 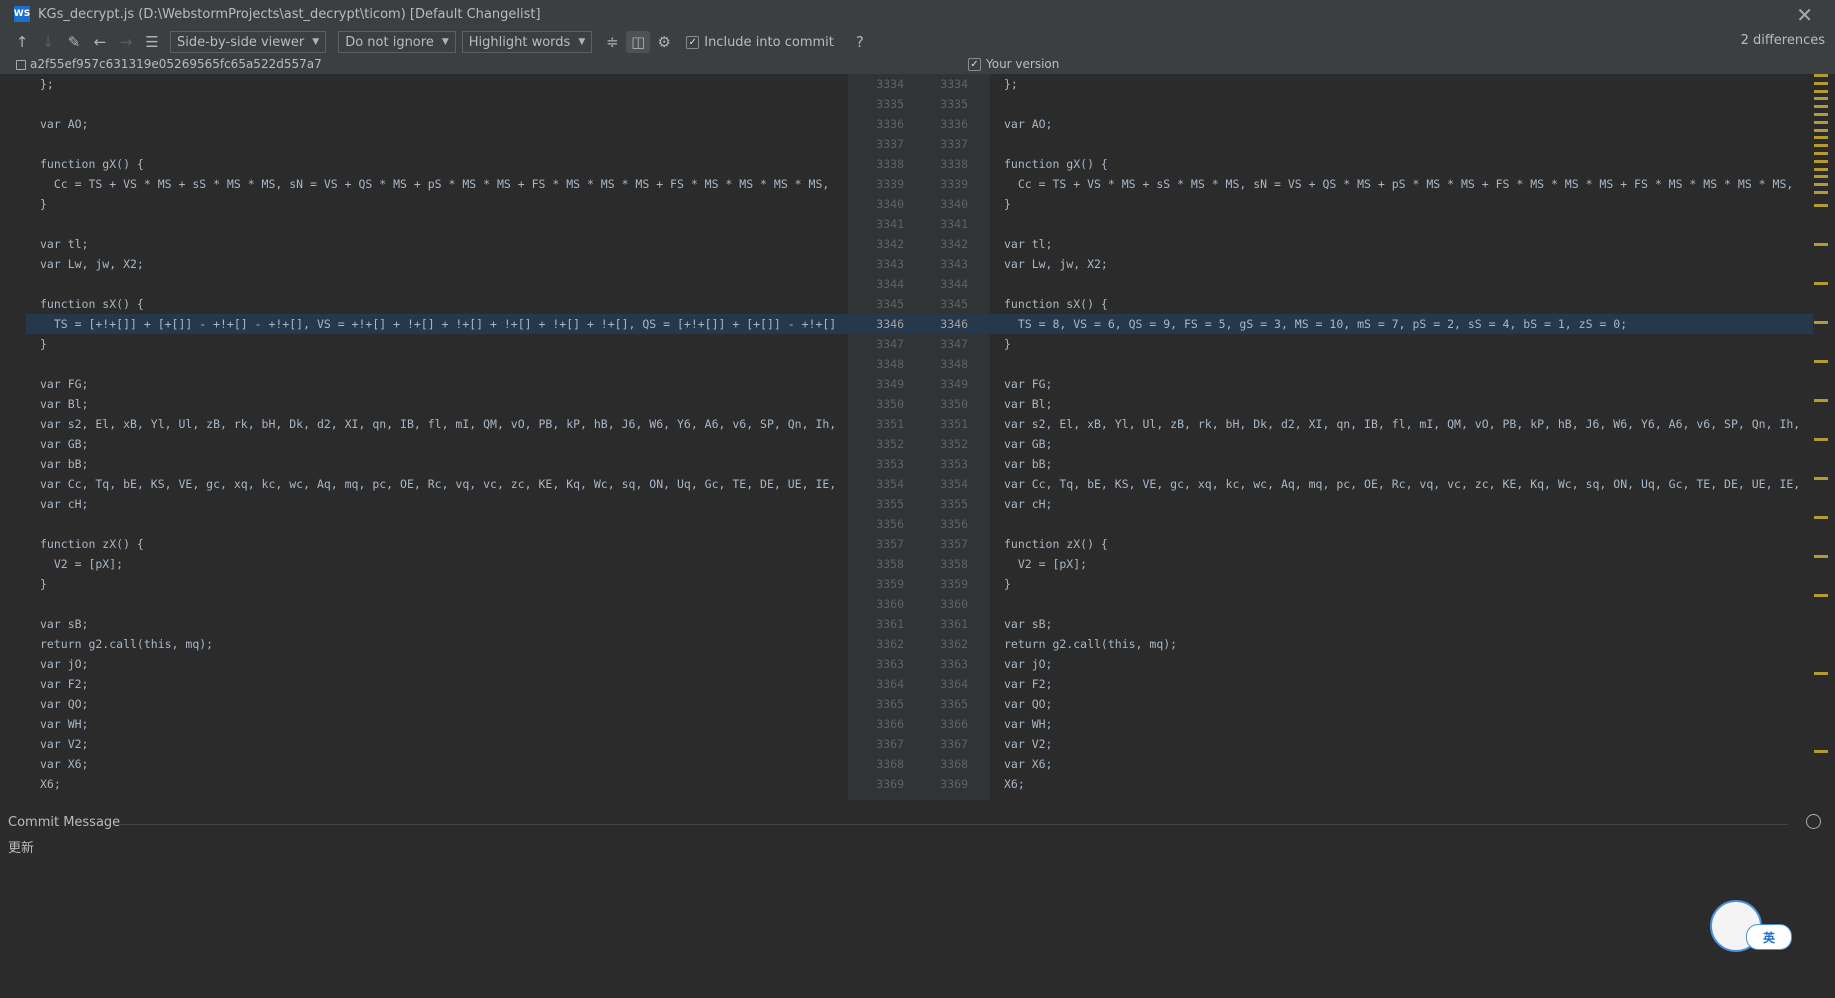 What do you see at coordinates (1769, 937) in the screenshot?
I see `input-method-language-badge: 英` at bounding box center [1769, 937].